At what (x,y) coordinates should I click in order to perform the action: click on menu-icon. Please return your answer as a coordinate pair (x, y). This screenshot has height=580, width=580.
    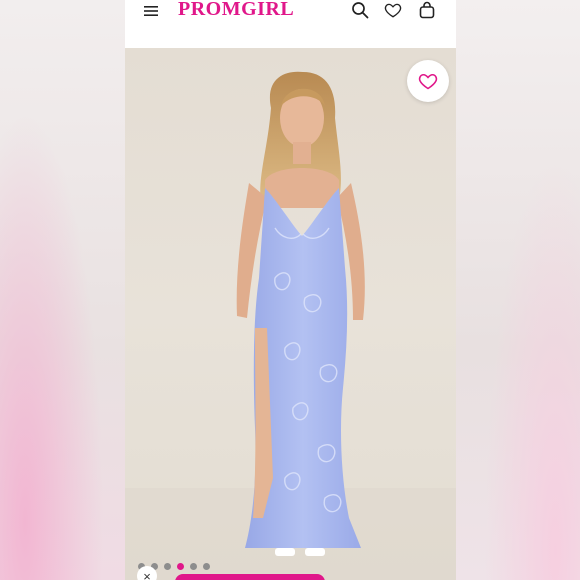
    Looking at the image, I should click on (151, 10).